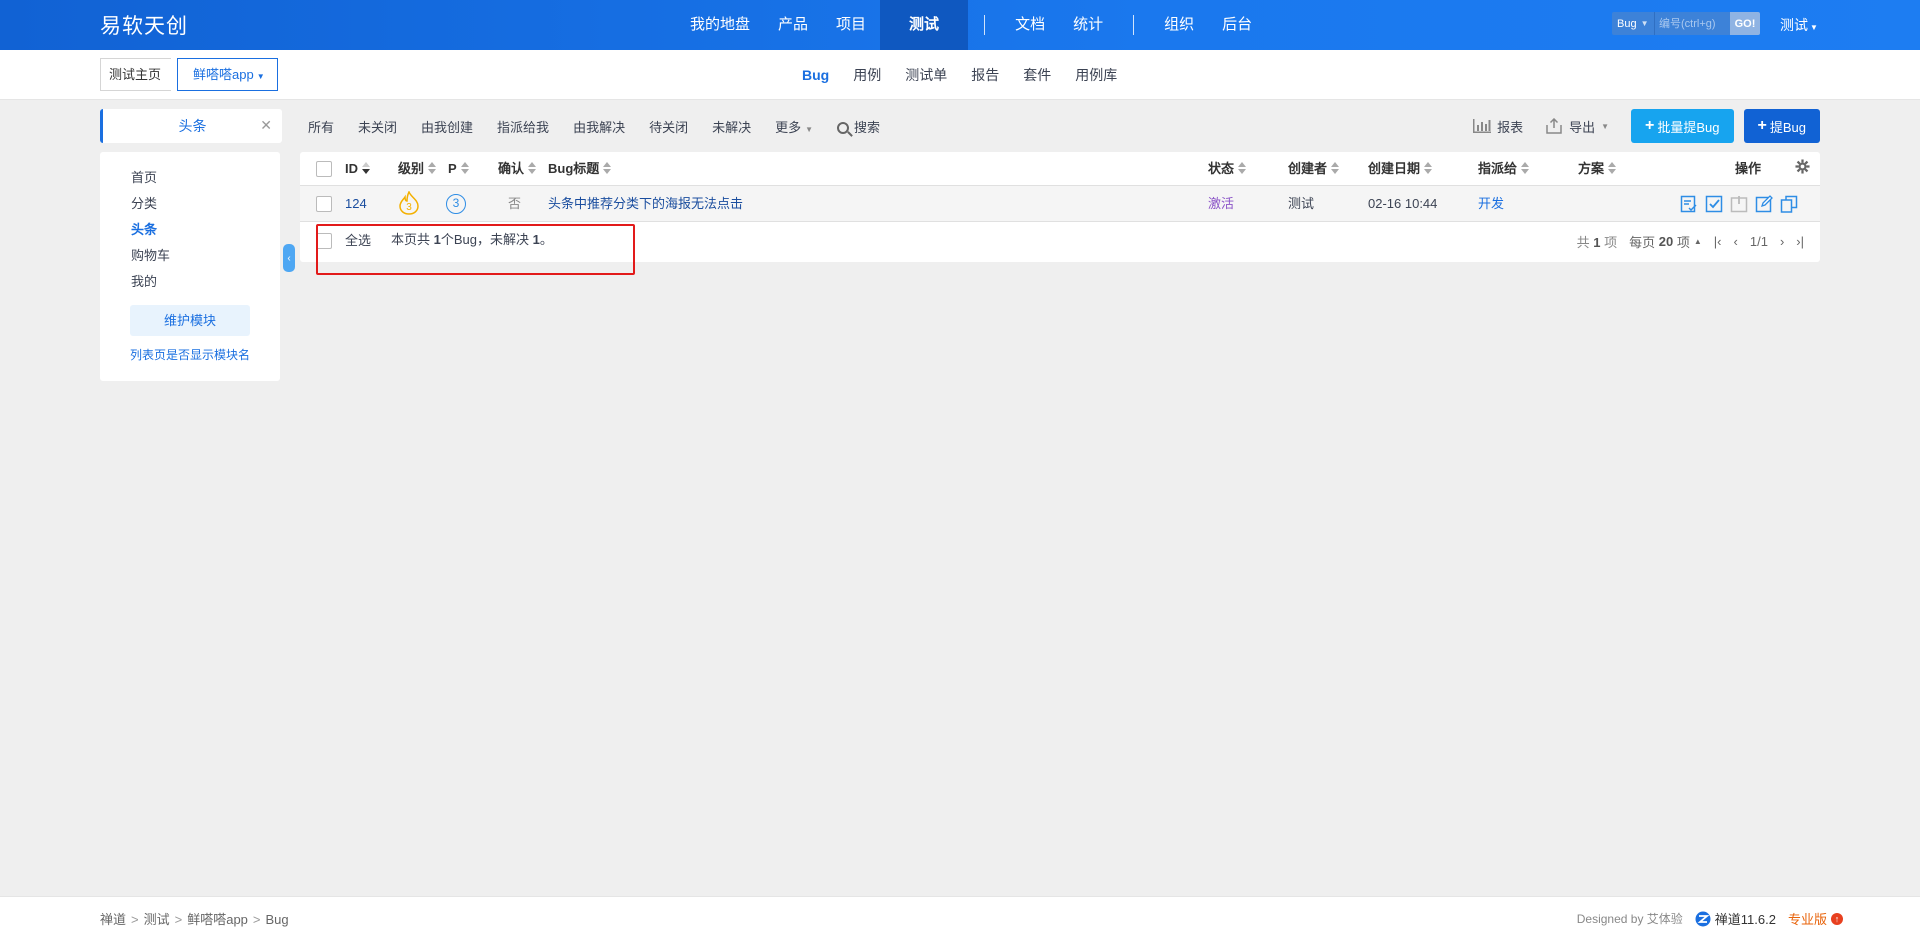 The height and width of the screenshot is (937, 1920). What do you see at coordinates (458, 169) in the screenshot?
I see `col-pri-header: P` at bounding box center [458, 169].